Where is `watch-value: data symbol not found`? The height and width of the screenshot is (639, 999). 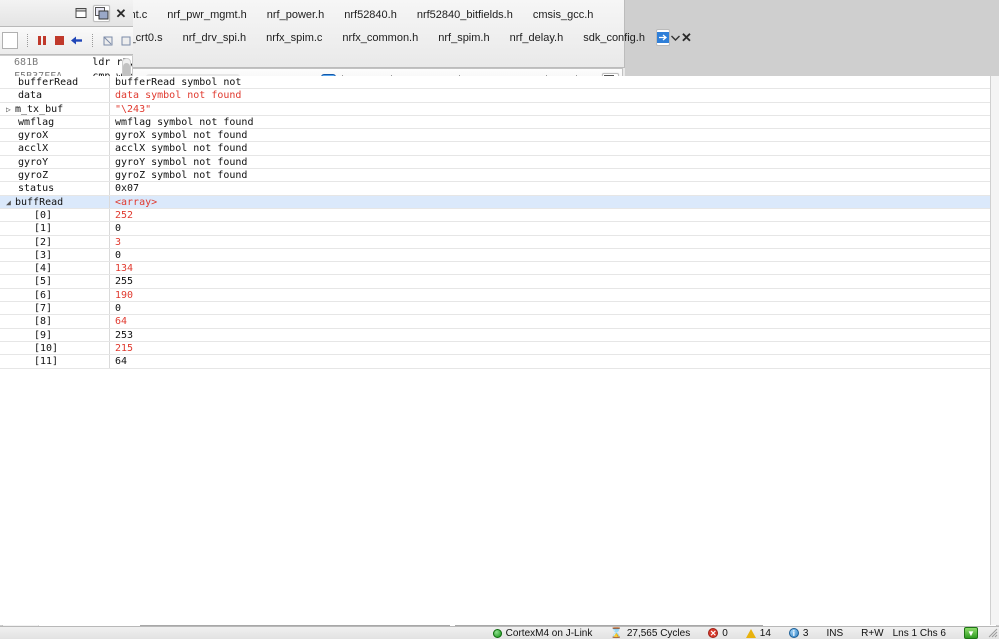
watch-value: data symbol not found is located at coordinates (550, 95).